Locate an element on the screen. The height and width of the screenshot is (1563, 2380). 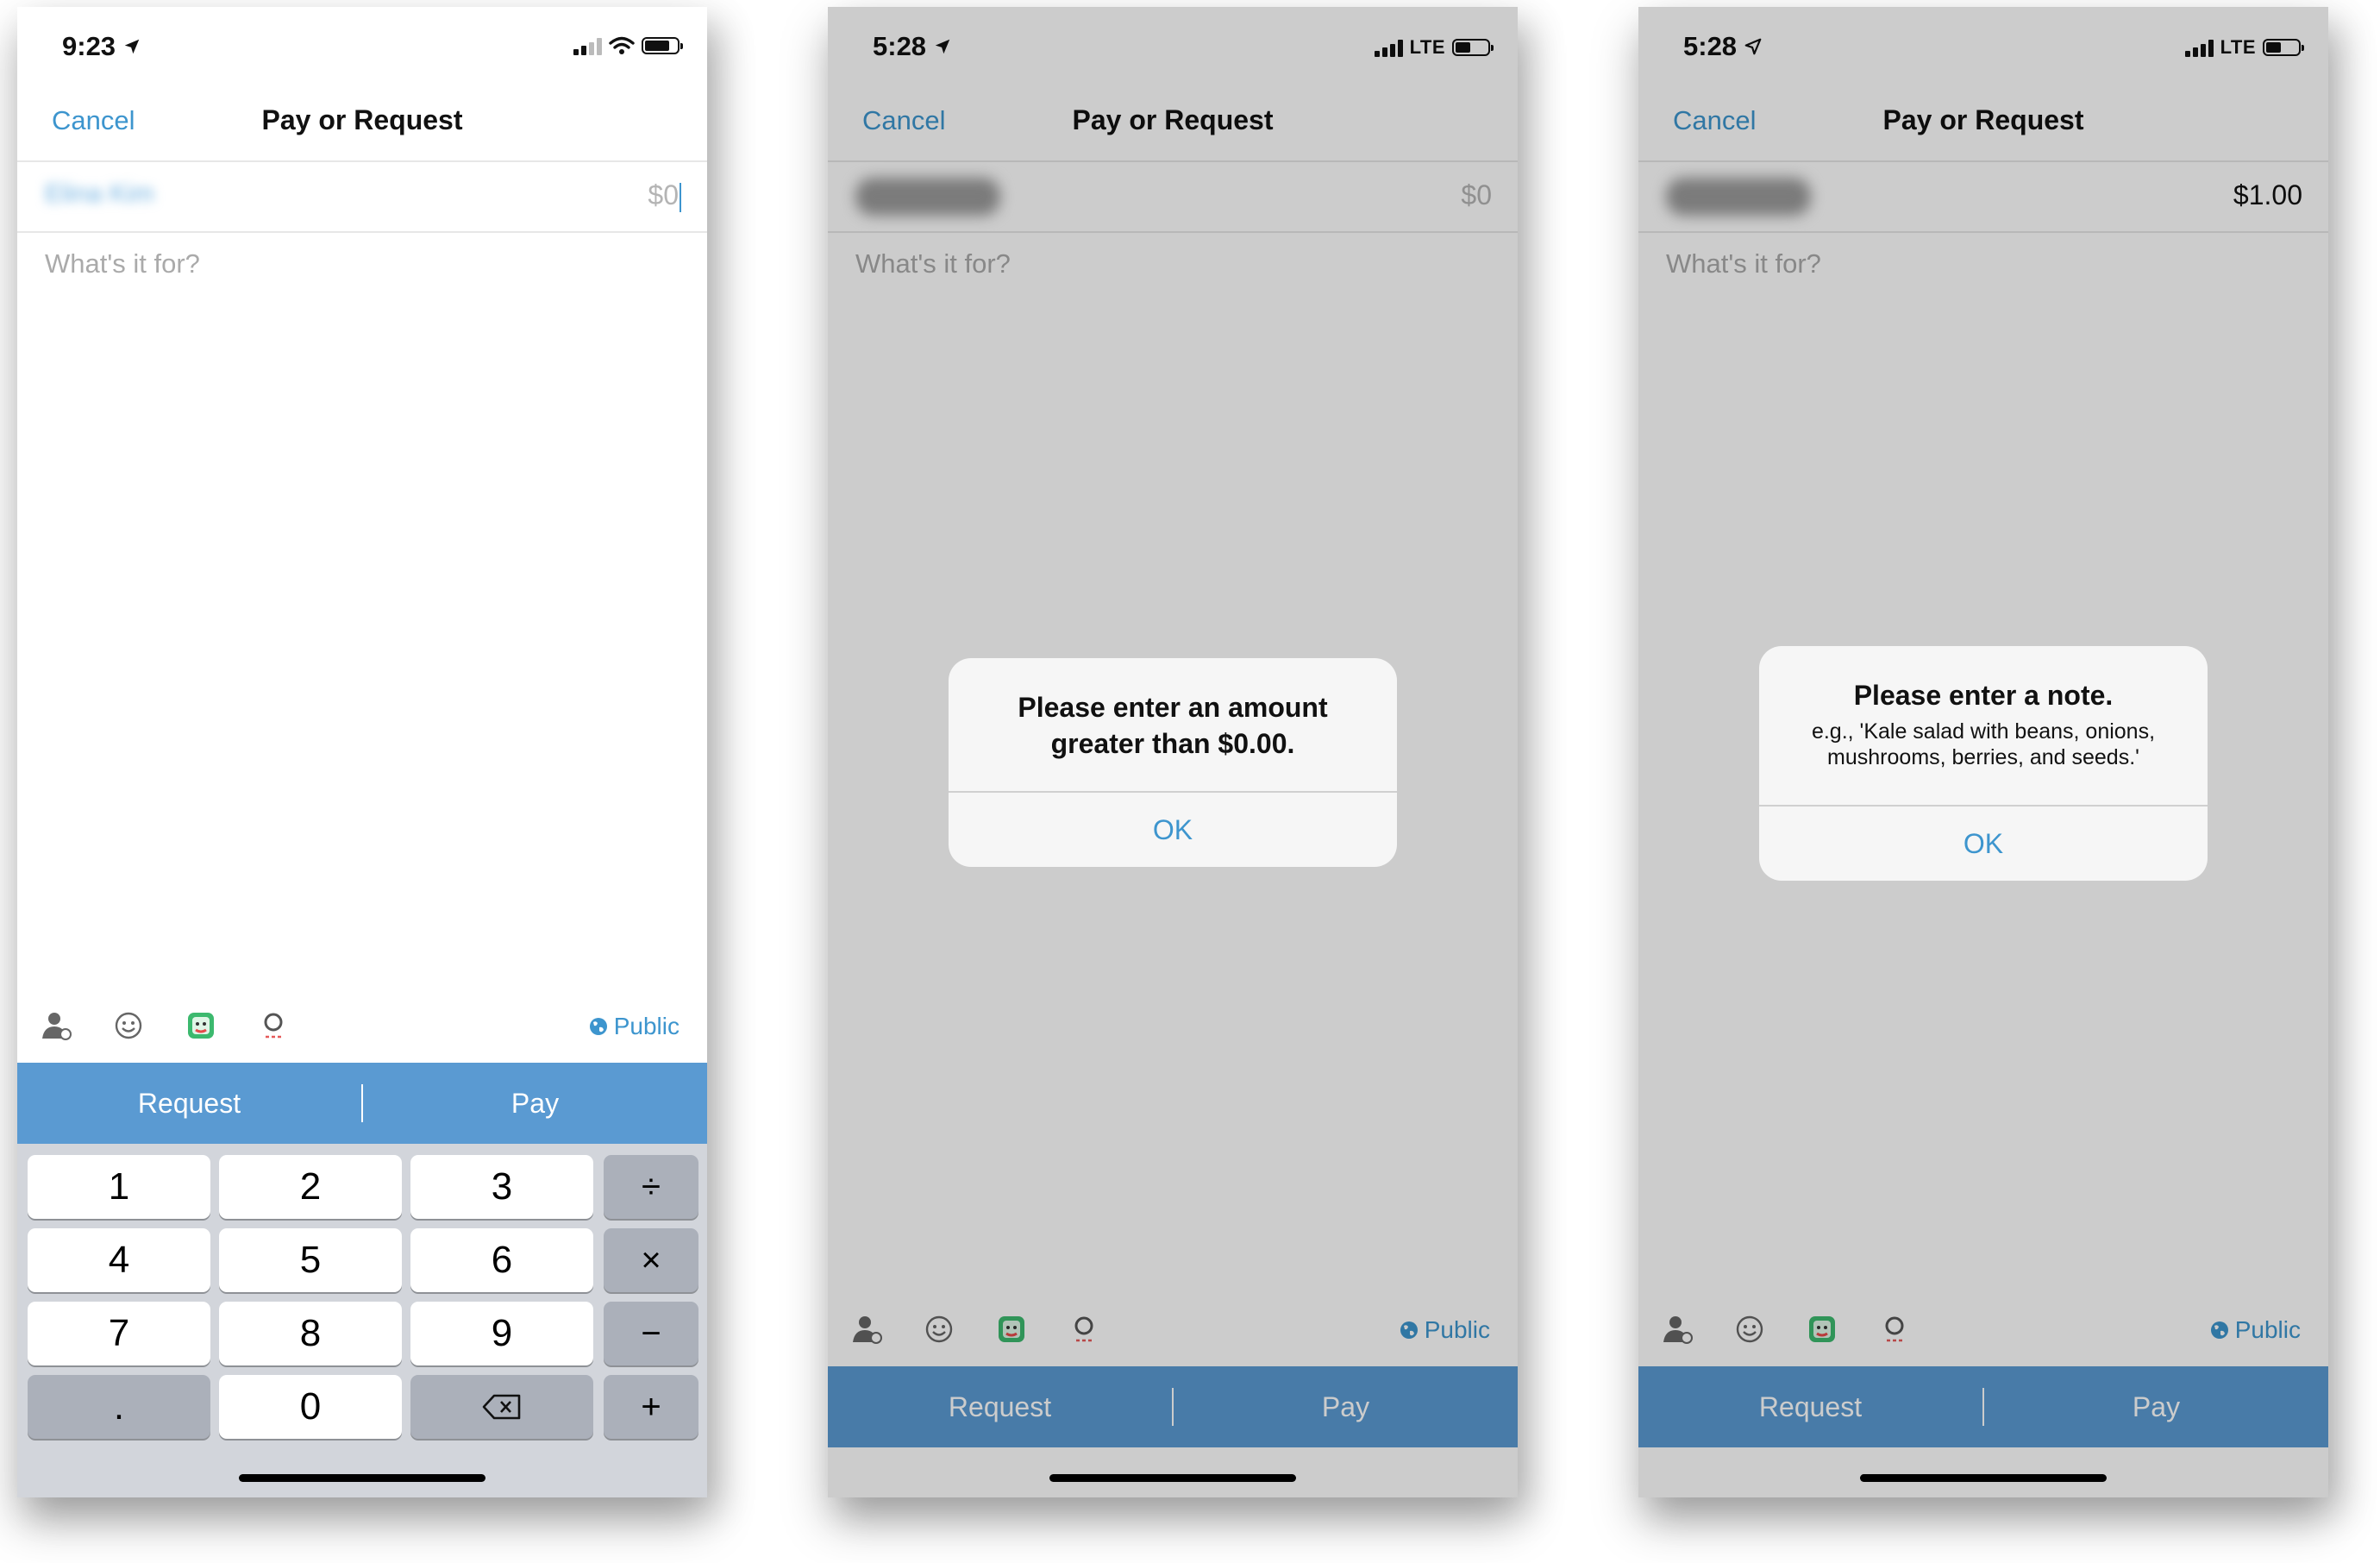
key-0: 0 is located at coordinates (311, 1407).